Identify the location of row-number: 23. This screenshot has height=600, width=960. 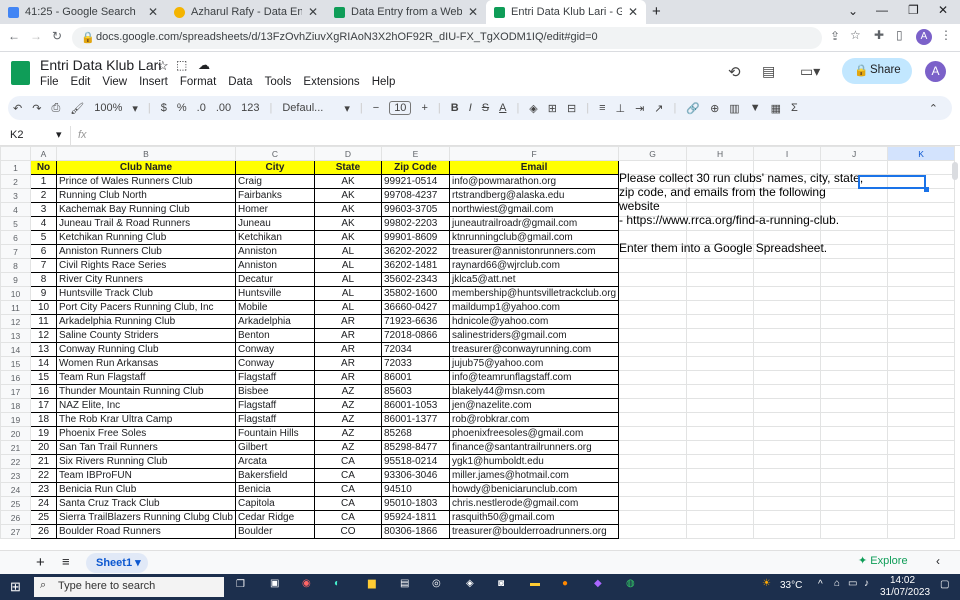
(15, 475).